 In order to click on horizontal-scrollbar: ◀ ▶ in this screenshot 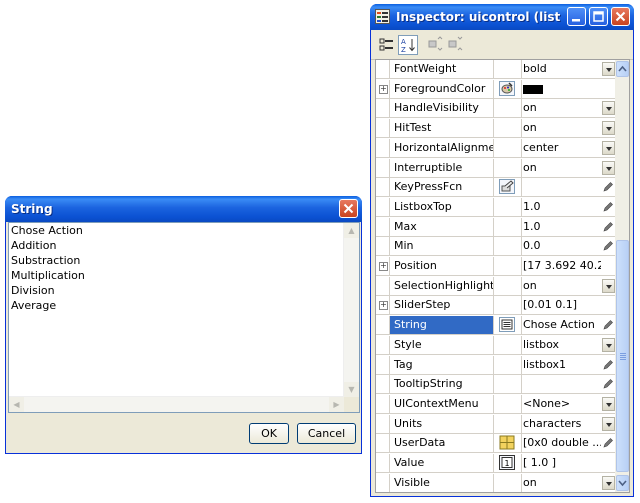, I will do `click(176, 404)`.